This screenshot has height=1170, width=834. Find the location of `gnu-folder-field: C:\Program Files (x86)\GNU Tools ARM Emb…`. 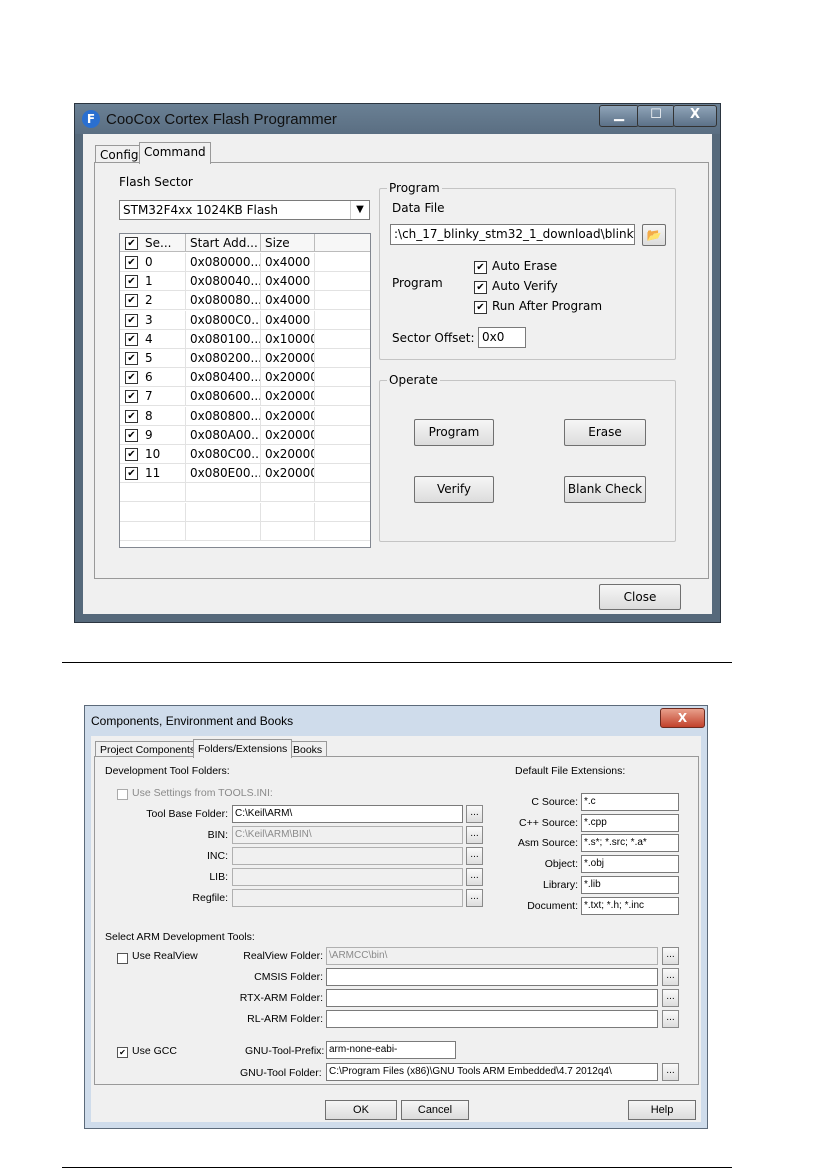

gnu-folder-field: C:\Program Files (x86)\GNU Tools ARM Emb… is located at coordinates (492, 1072).